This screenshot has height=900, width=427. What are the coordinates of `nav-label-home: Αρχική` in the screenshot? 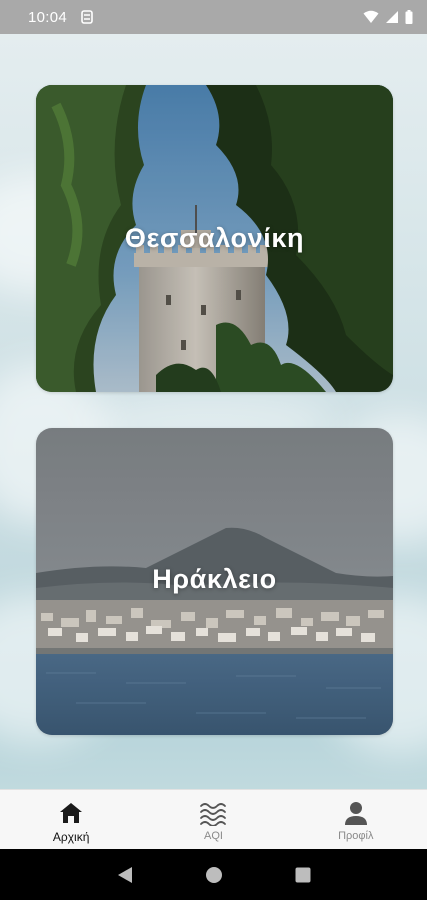 It's located at (71, 837).